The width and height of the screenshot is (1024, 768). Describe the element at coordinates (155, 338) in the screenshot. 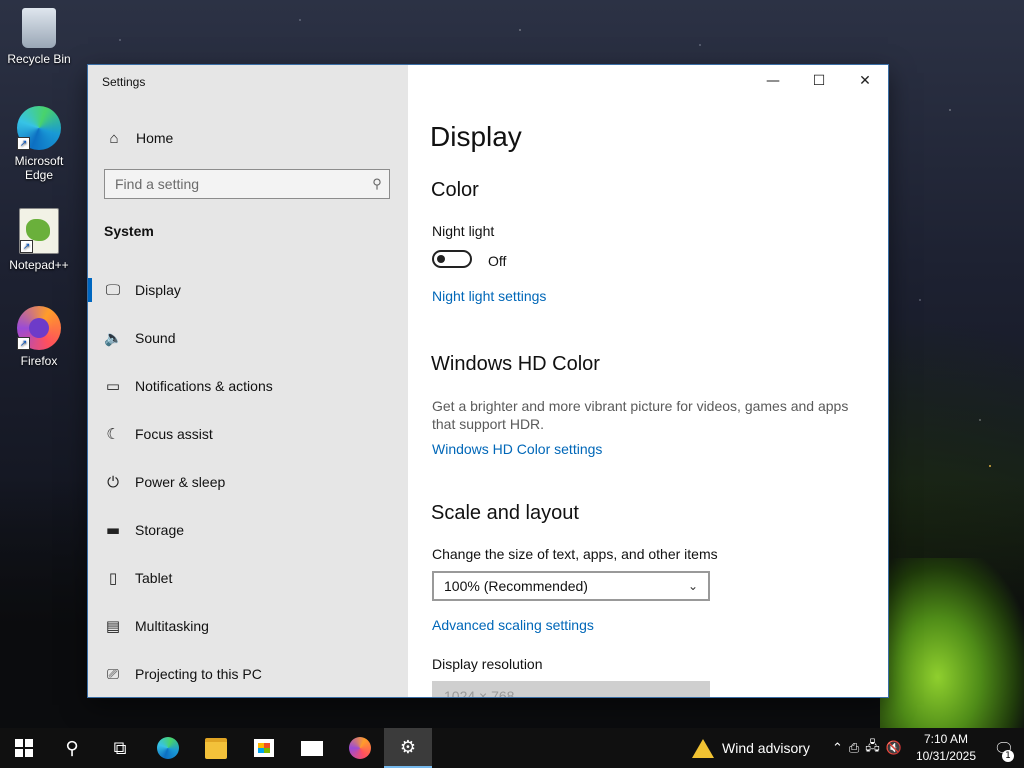

I see `sidebar-item-label: Sound` at that location.